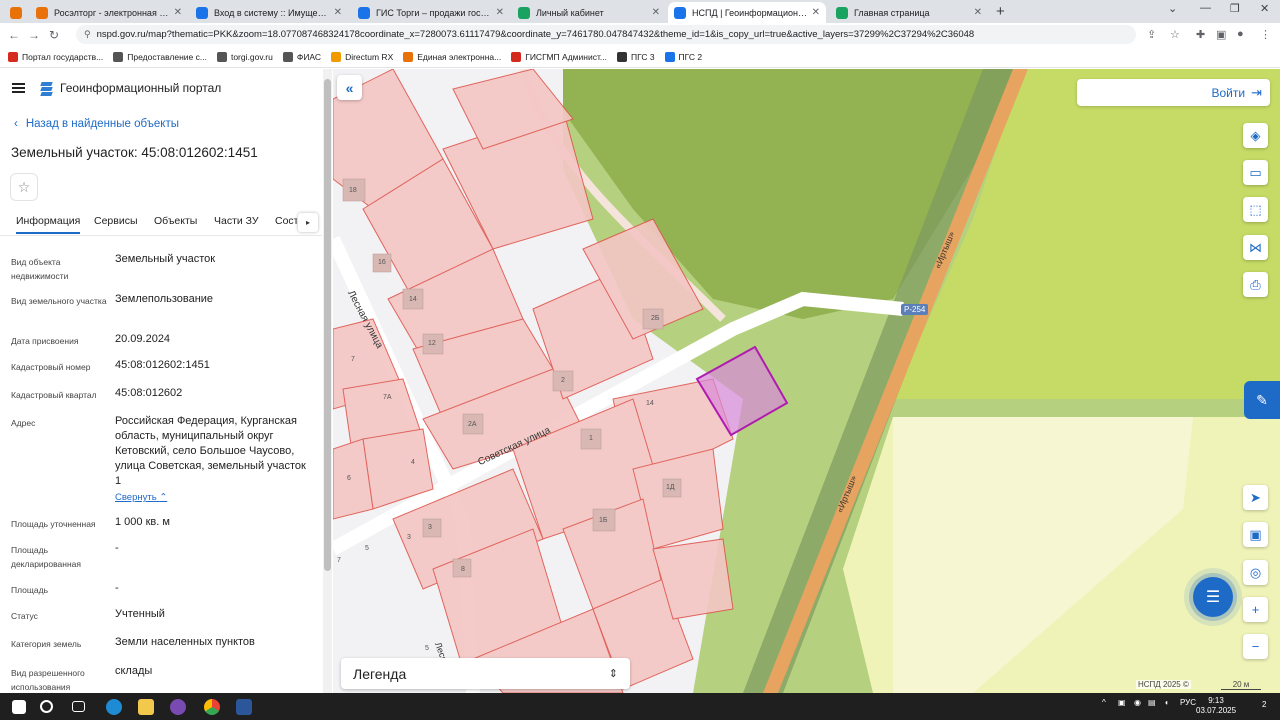 The width and height of the screenshot is (1280, 720). I want to click on notification-badge: 2, so click(1264, 704).